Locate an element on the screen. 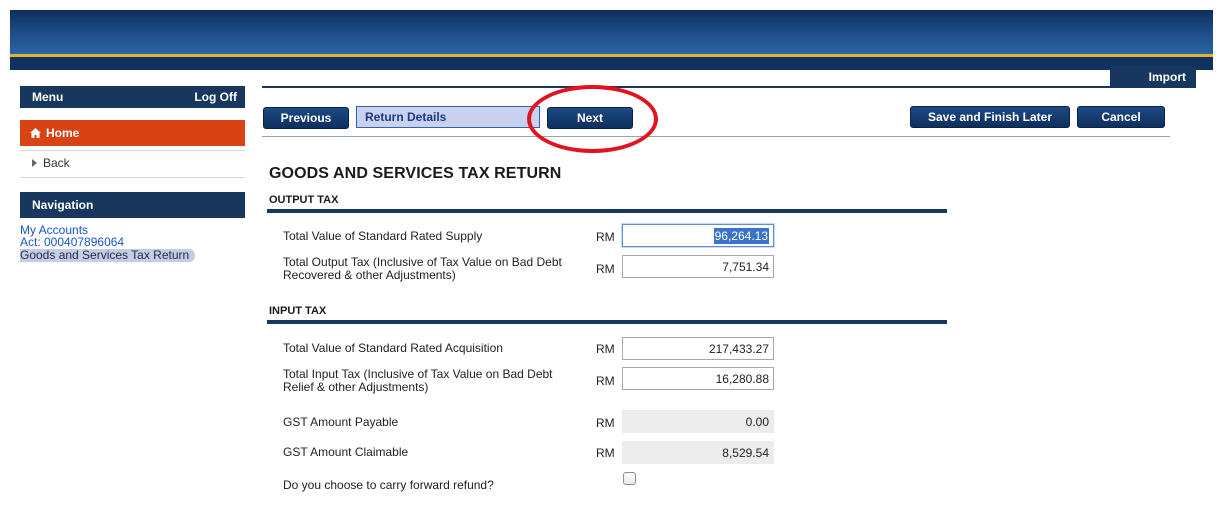 This screenshot has height=525, width=1223. header-banner is located at coordinates (611, 32).